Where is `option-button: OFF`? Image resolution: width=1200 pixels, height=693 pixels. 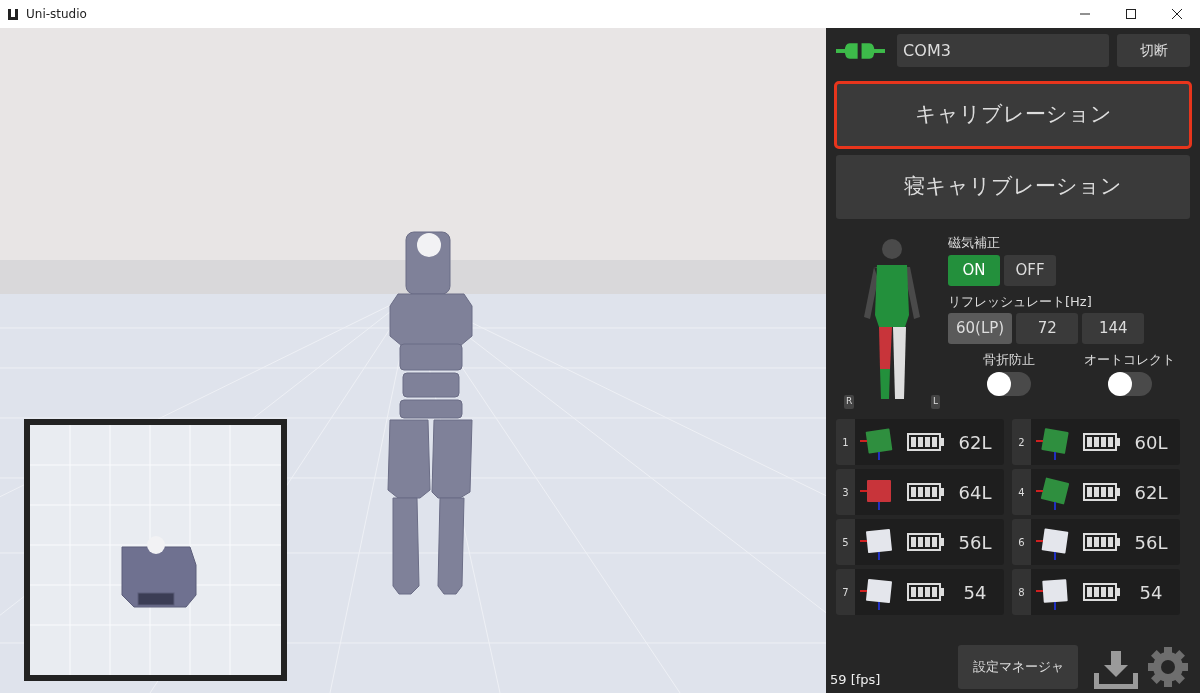
option-button: OFF is located at coordinates (1030, 270).